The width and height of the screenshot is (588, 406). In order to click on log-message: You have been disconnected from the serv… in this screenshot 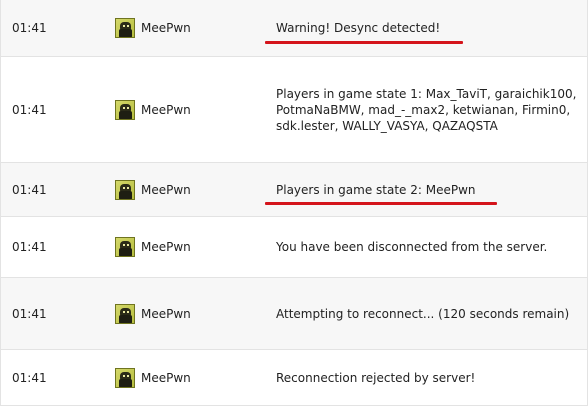, I will do `click(412, 247)`.